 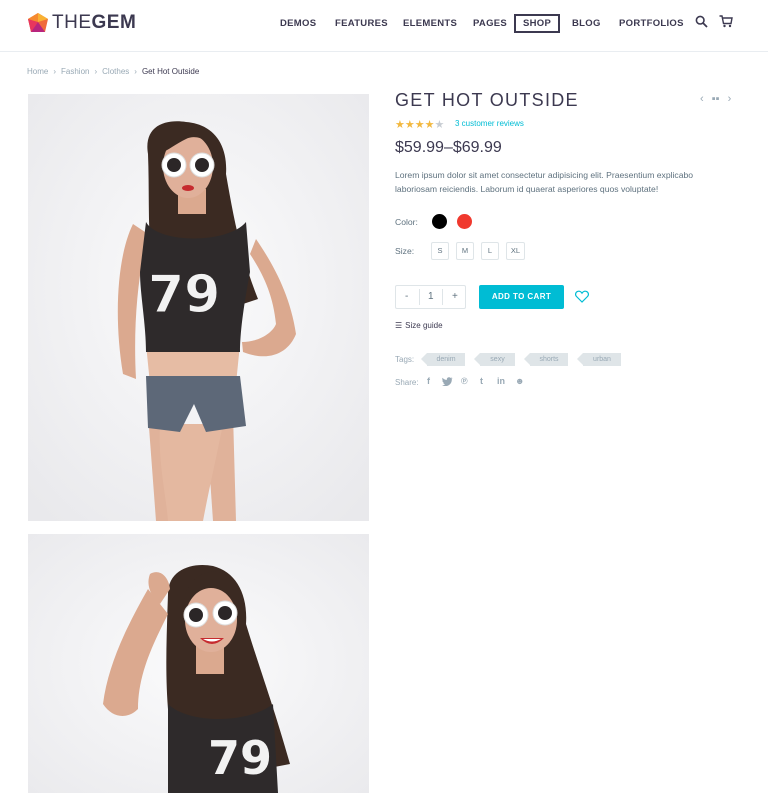 I want to click on model-photo-side: 79, so click(x=198, y=663).